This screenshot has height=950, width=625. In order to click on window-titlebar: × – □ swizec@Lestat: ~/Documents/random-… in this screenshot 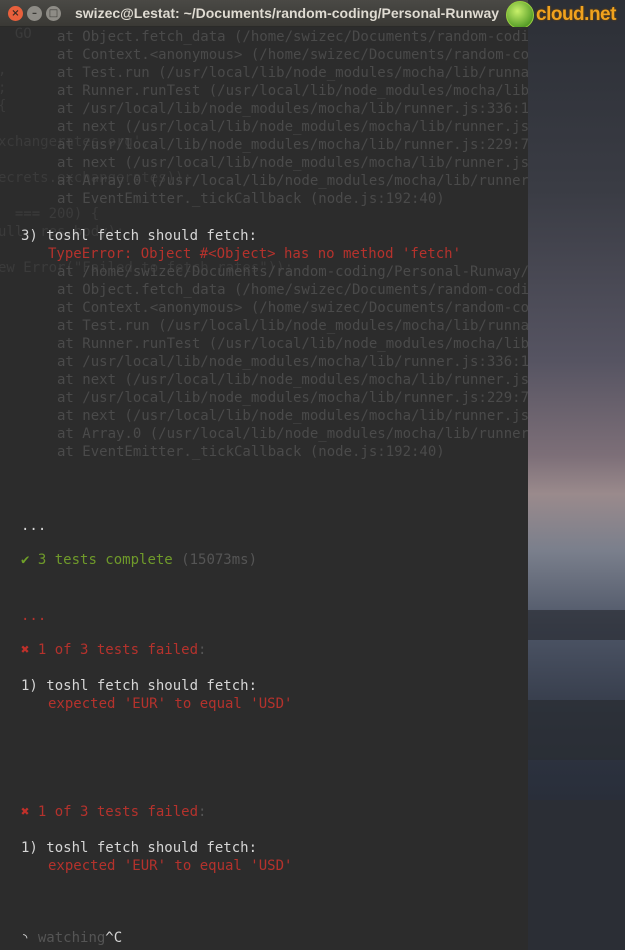, I will do `click(264, 13)`.